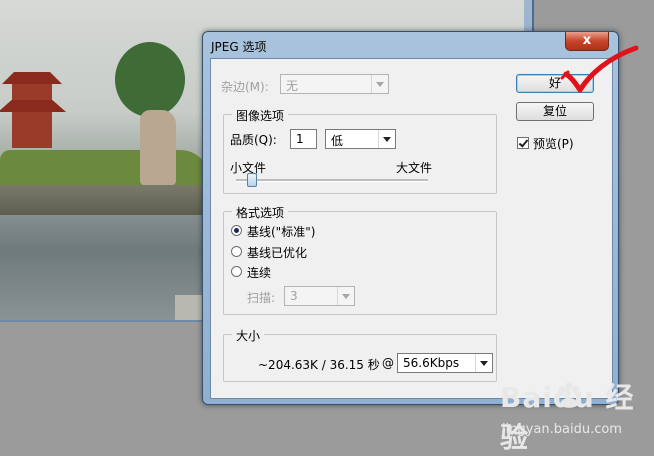  Describe the element at coordinates (553, 143) in the screenshot. I see `preview-label: 预览(P)` at that location.